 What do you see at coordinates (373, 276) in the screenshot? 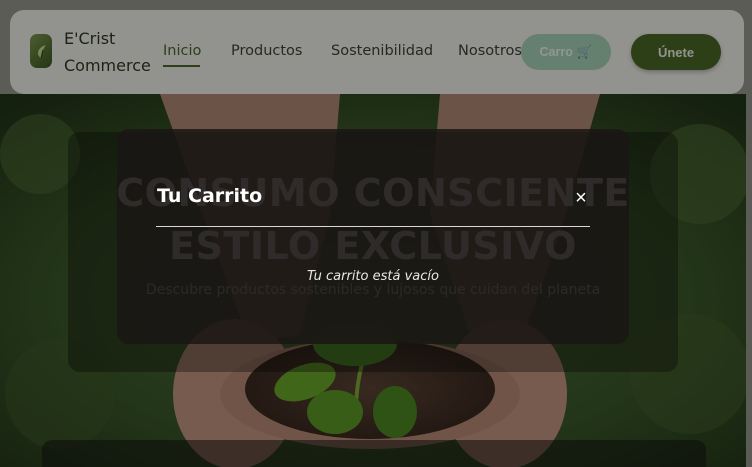
I see `cart-empty-message: Tu carrito está vacío` at bounding box center [373, 276].